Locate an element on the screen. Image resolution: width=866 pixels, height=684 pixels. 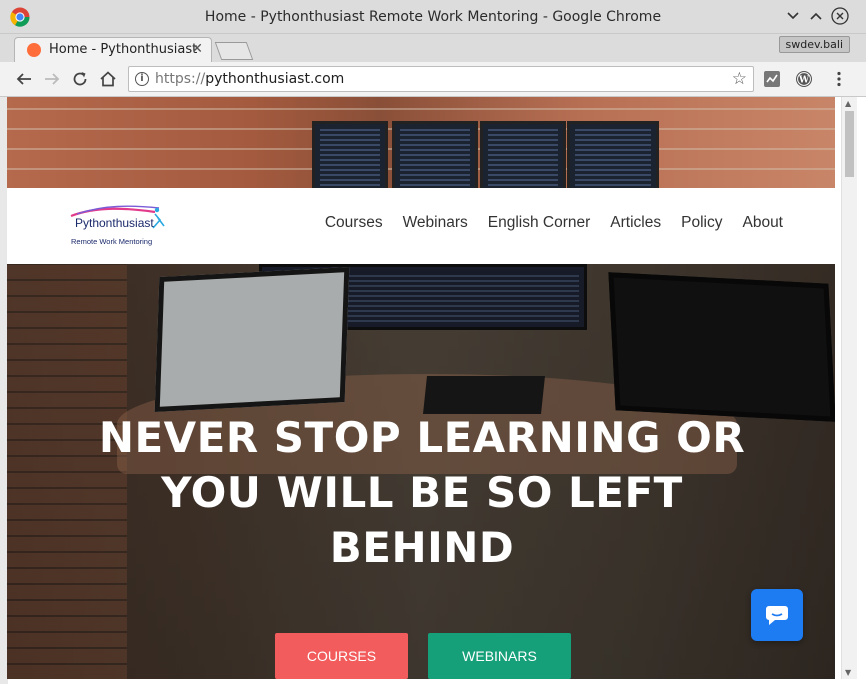
nav-articles: Articles is located at coordinates (635, 223).